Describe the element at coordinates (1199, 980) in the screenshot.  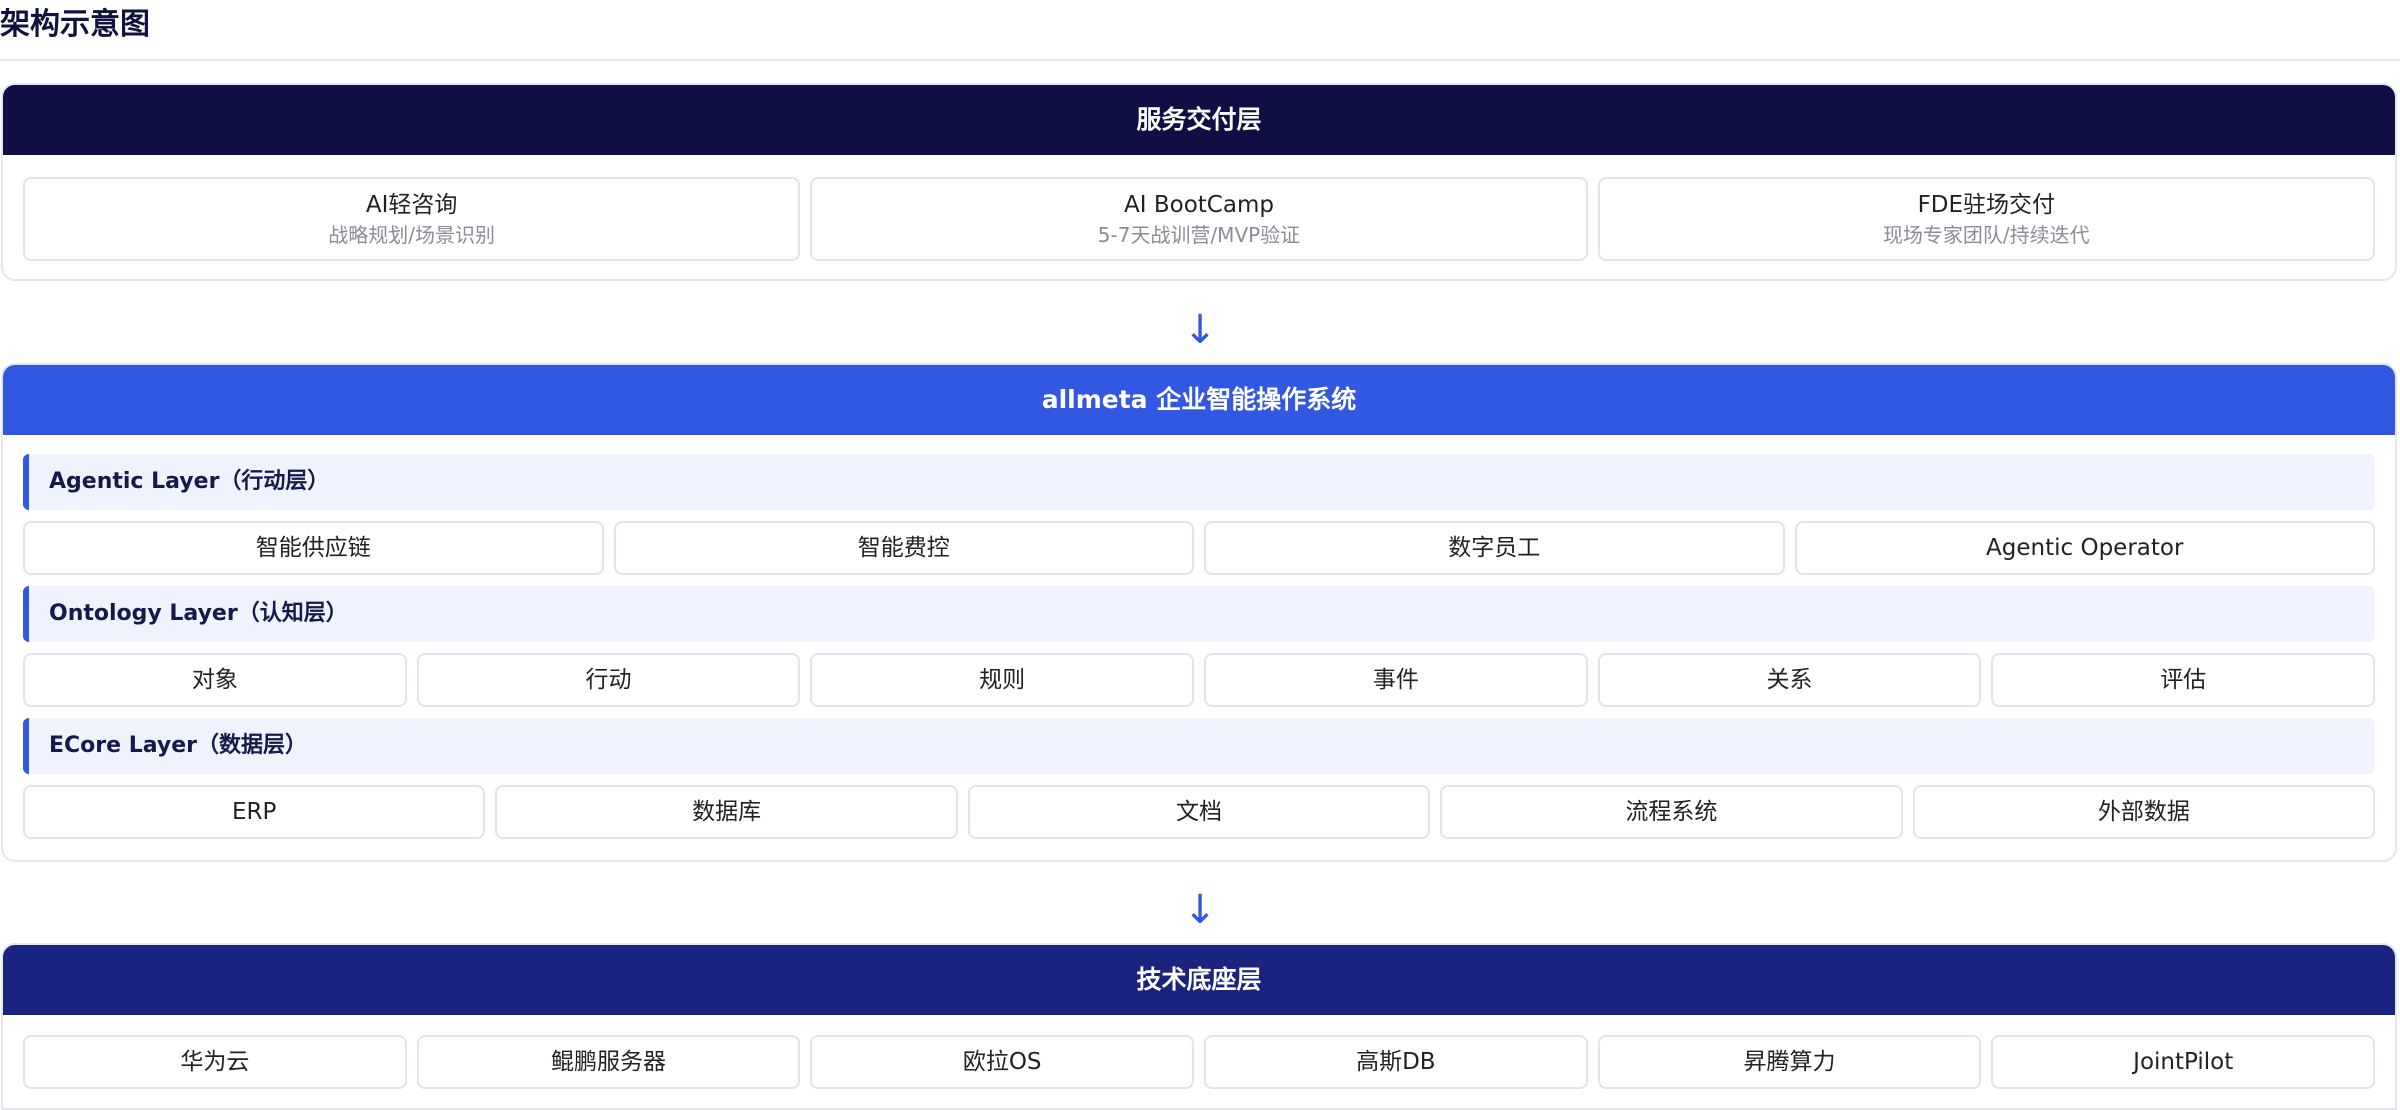
I see `tech-layer-title: 技术底座层` at that location.